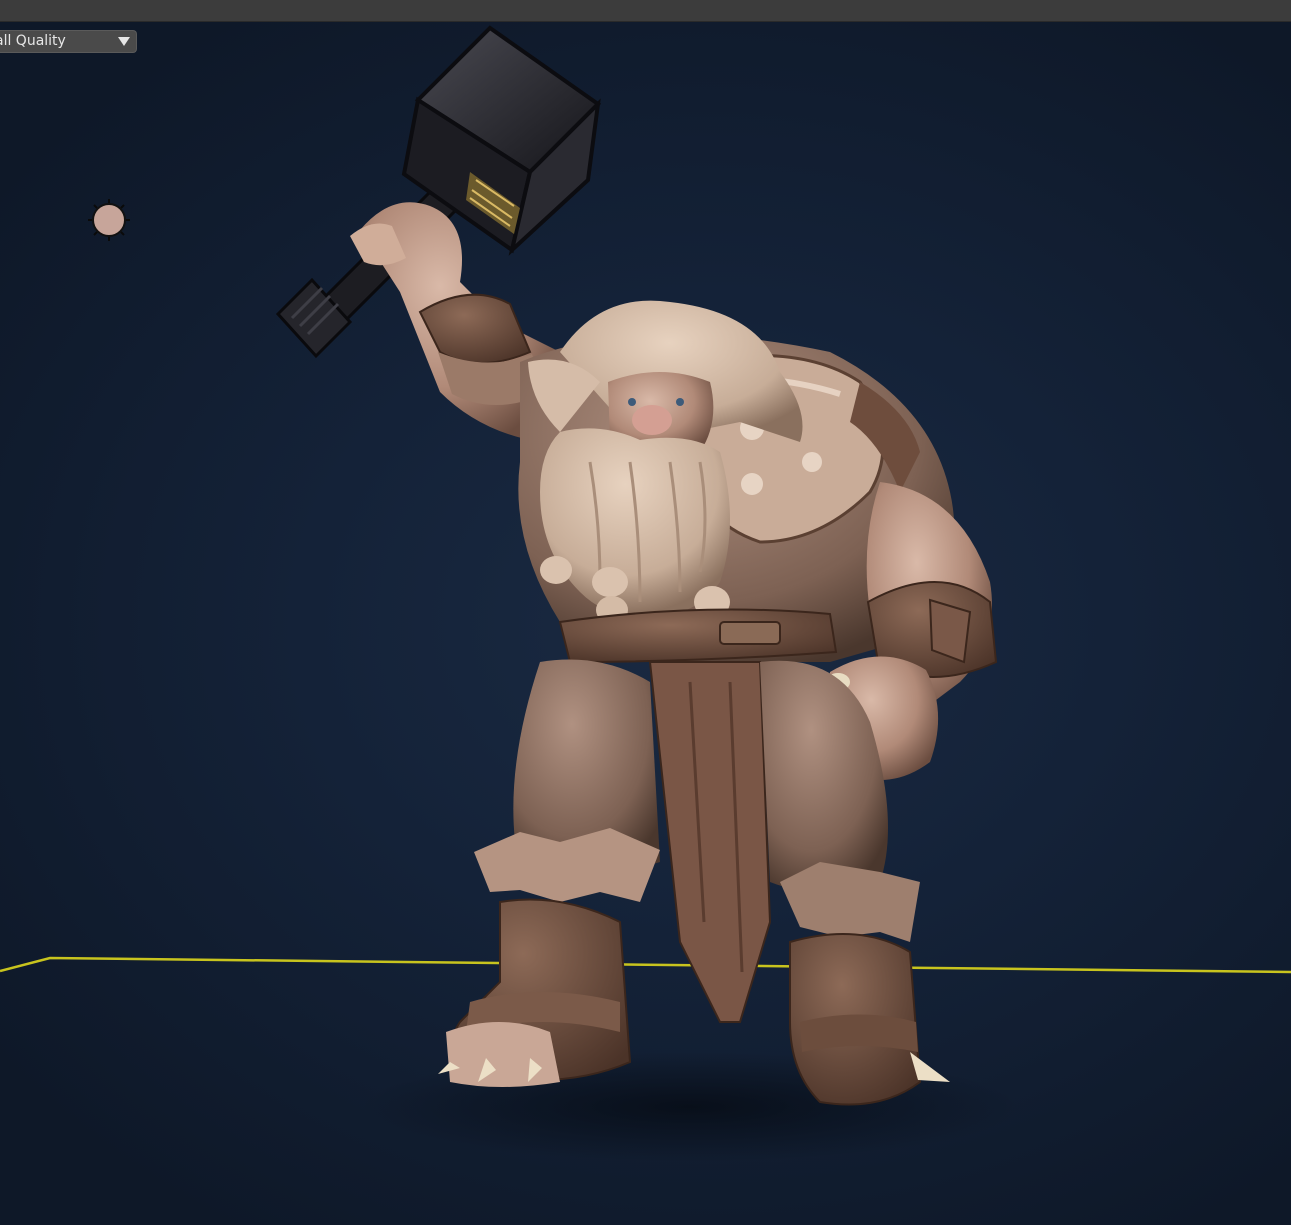  Describe the element at coordinates (503, 1054) in the screenshot. I see `left-foot` at that location.